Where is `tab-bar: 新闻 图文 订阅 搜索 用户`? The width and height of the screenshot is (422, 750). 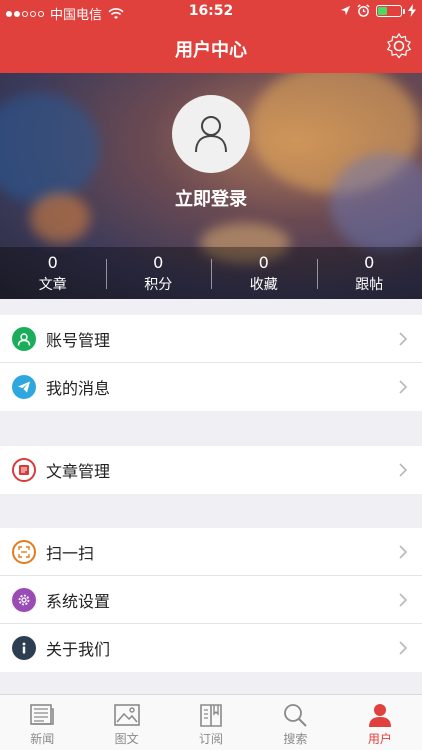 tab-bar: 新闻 图文 订阅 搜索 用户 is located at coordinates (211, 722).